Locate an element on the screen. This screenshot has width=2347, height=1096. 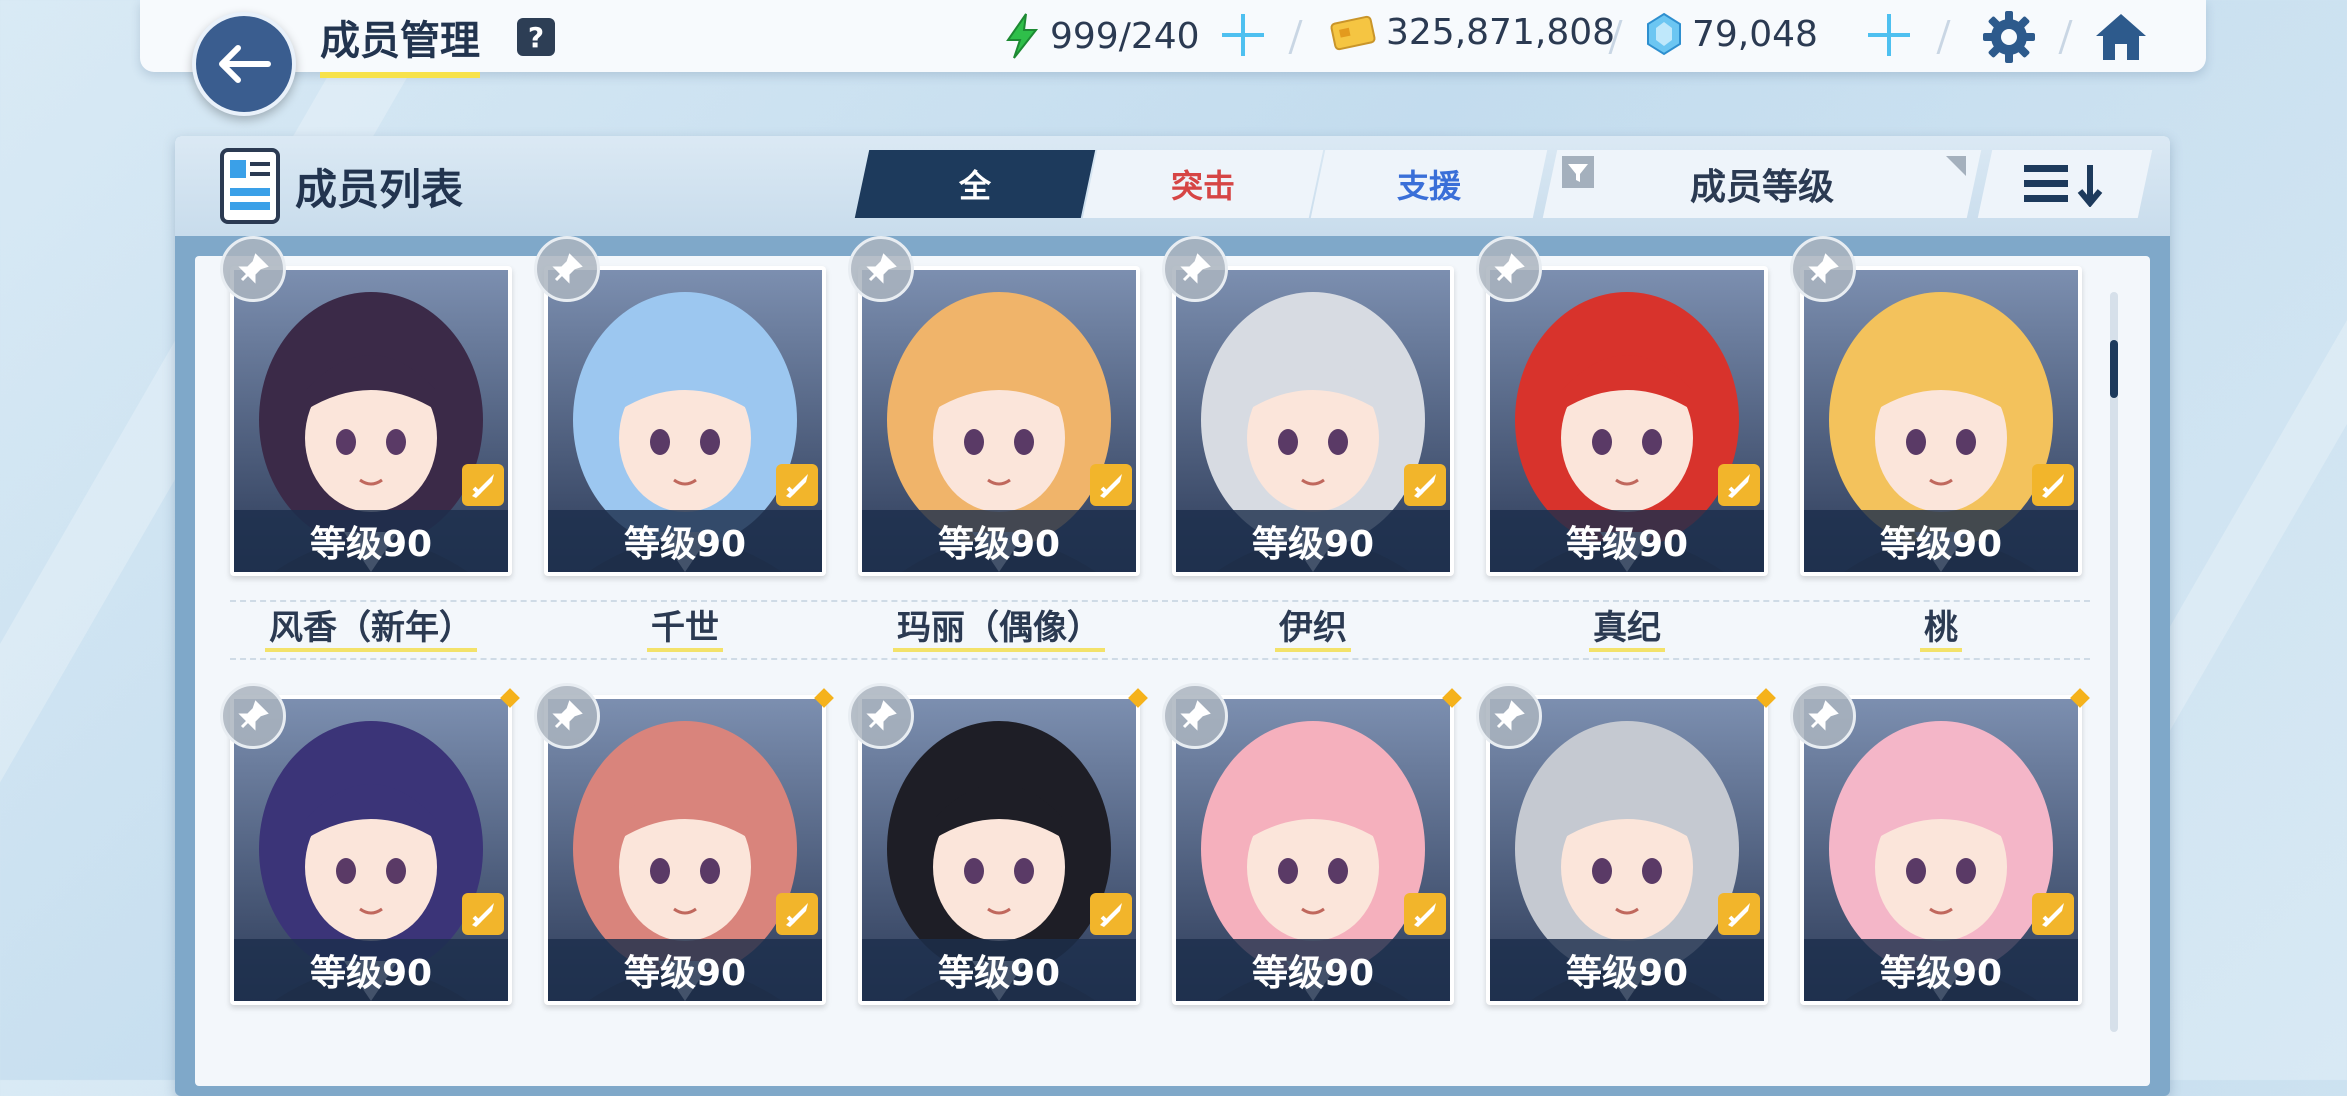
tab-label: 突击 is located at coordinates (1202, 186).